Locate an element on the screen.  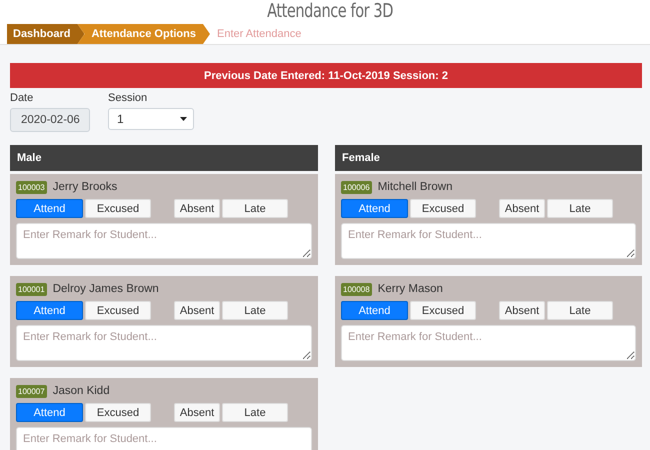
group-header: Male is located at coordinates (164, 158).